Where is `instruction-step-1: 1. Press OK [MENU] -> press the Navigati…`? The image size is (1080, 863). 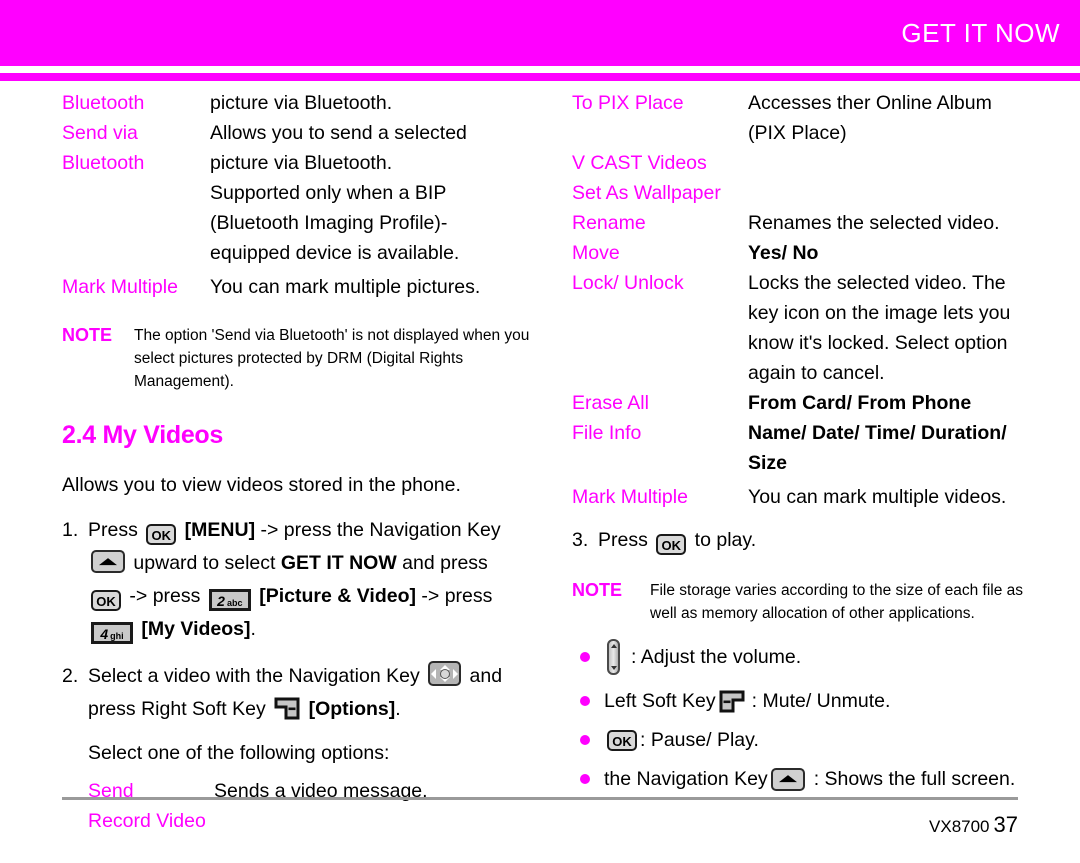
instruction-step-1: 1. Press OK [MENU] -> press the Navigati… is located at coordinates (297, 580).